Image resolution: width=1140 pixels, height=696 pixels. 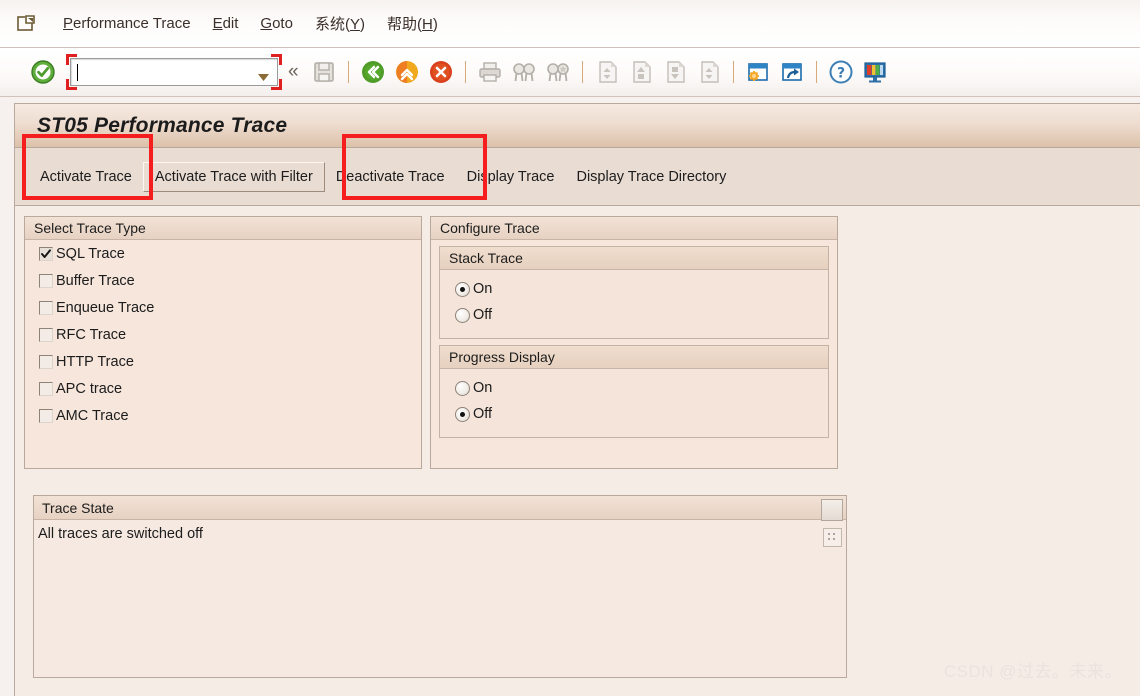 What do you see at coordinates (71, 84) in the screenshot?
I see `focus-corner-bottom-left` at bounding box center [71, 84].